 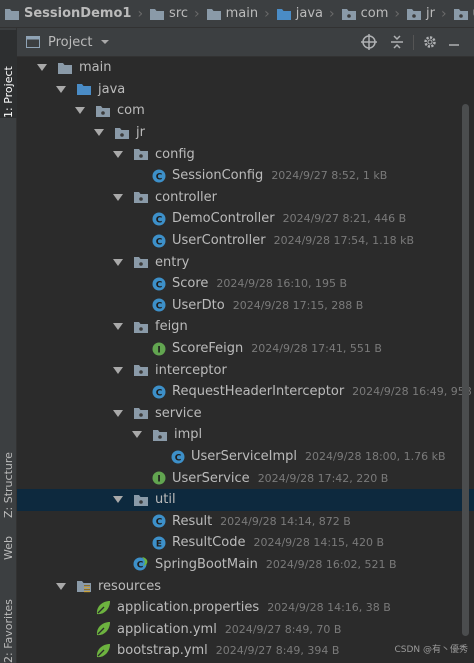 I want to click on tree-item-name: java, so click(x=112, y=89).